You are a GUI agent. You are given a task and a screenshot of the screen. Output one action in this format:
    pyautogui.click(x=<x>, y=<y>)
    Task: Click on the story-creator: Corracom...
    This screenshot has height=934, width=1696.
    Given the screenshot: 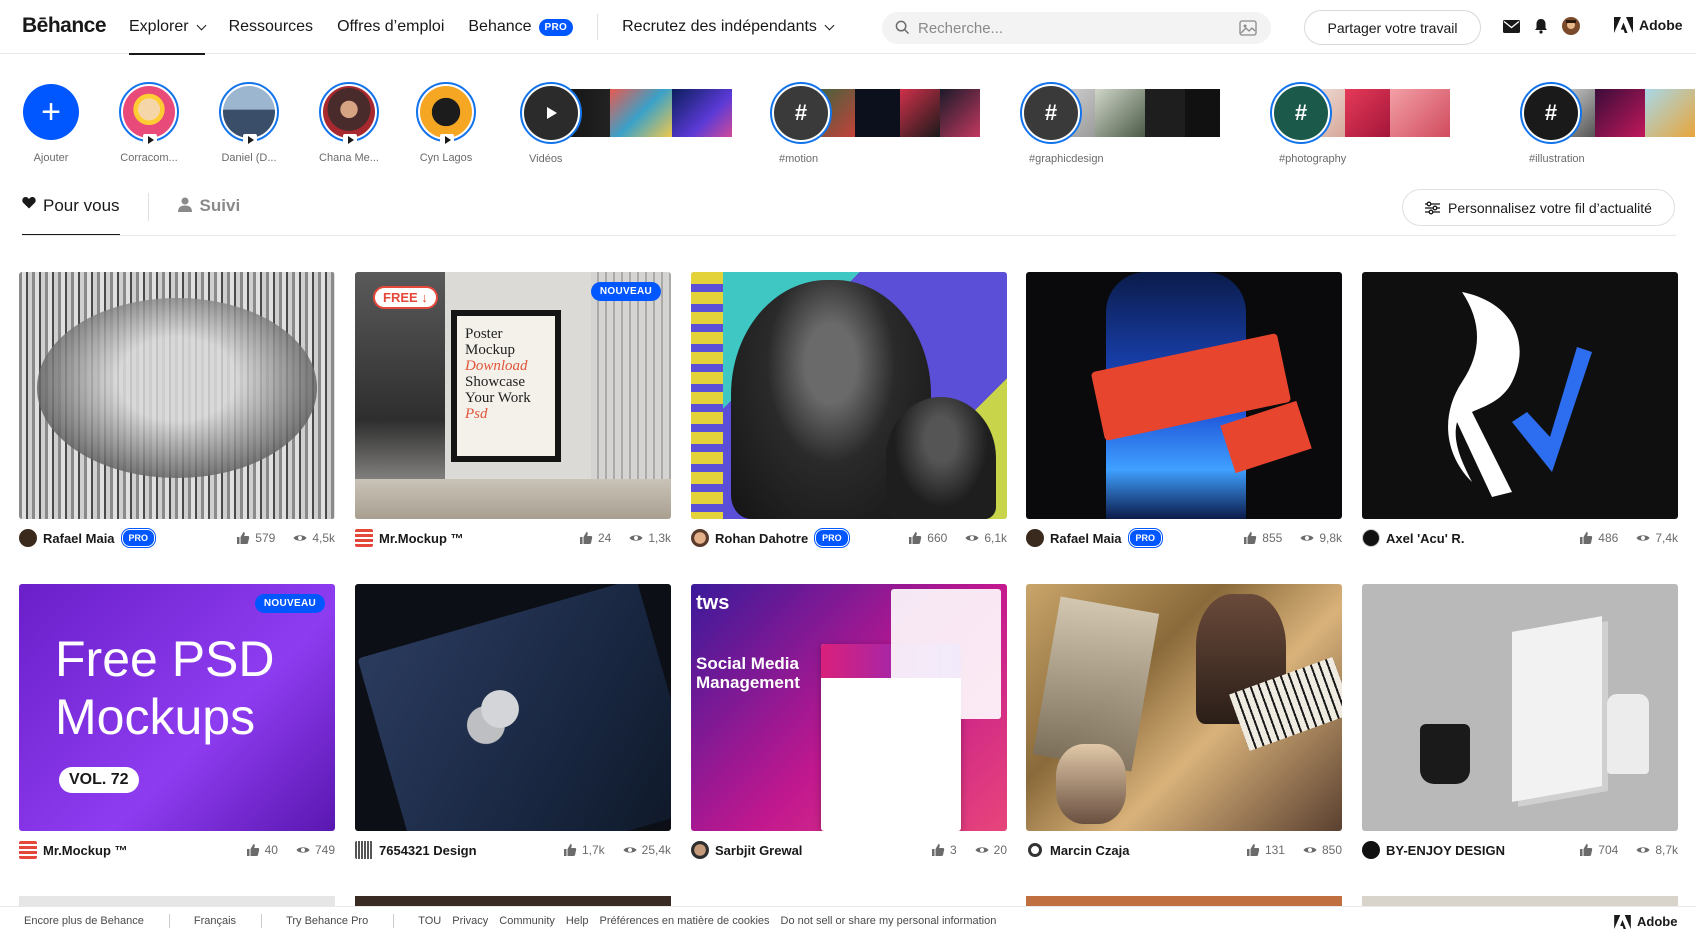 What is the action you would take?
    pyautogui.click(x=149, y=123)
    